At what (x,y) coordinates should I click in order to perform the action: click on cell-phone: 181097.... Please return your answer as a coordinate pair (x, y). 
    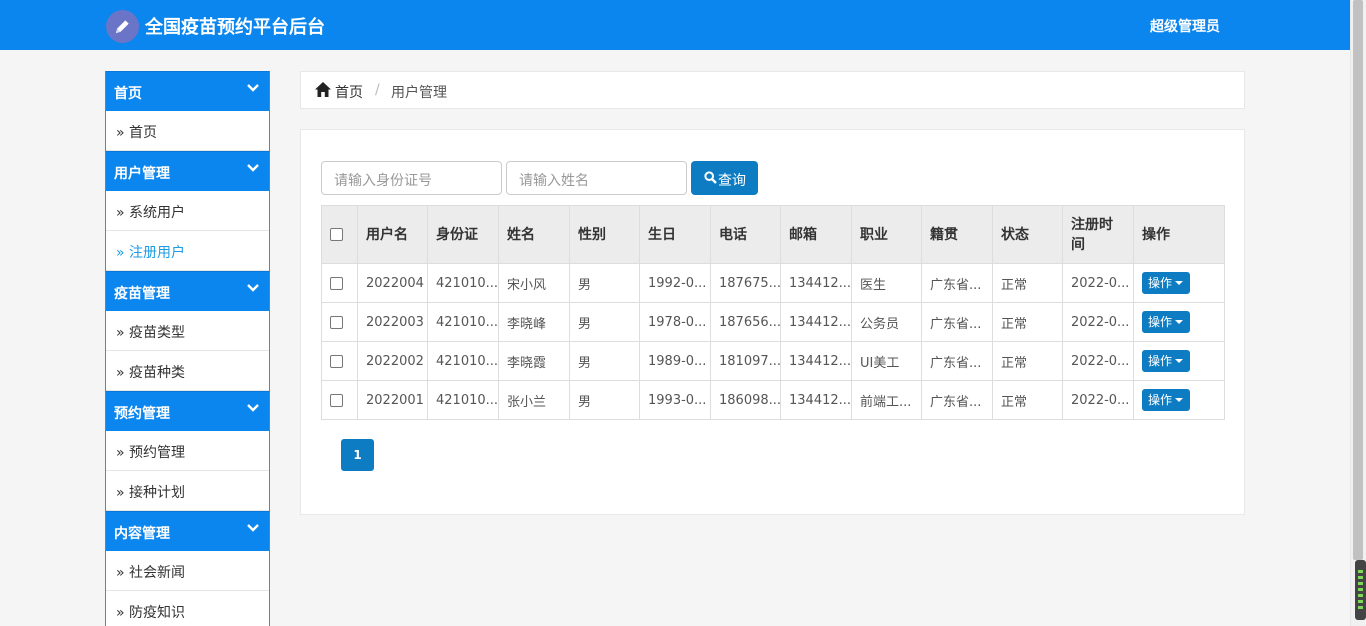
    Looking at the image, I should click on (745, 361).